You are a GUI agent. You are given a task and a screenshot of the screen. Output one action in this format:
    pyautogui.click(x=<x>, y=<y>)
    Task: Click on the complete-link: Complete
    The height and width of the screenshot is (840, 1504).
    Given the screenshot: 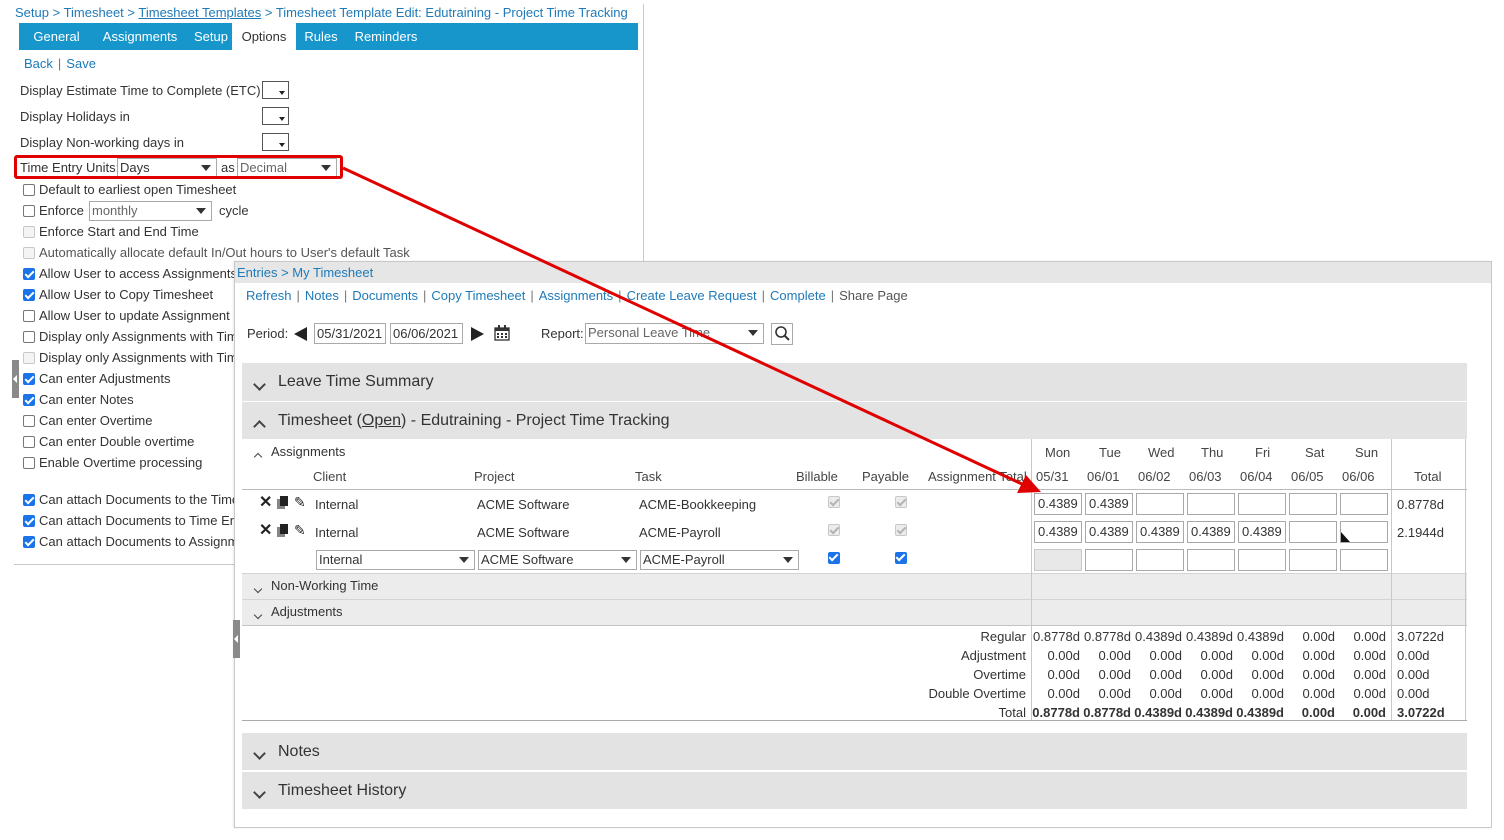 What is the action you would take?
    pyautogui.click(x=798, y=295)
    